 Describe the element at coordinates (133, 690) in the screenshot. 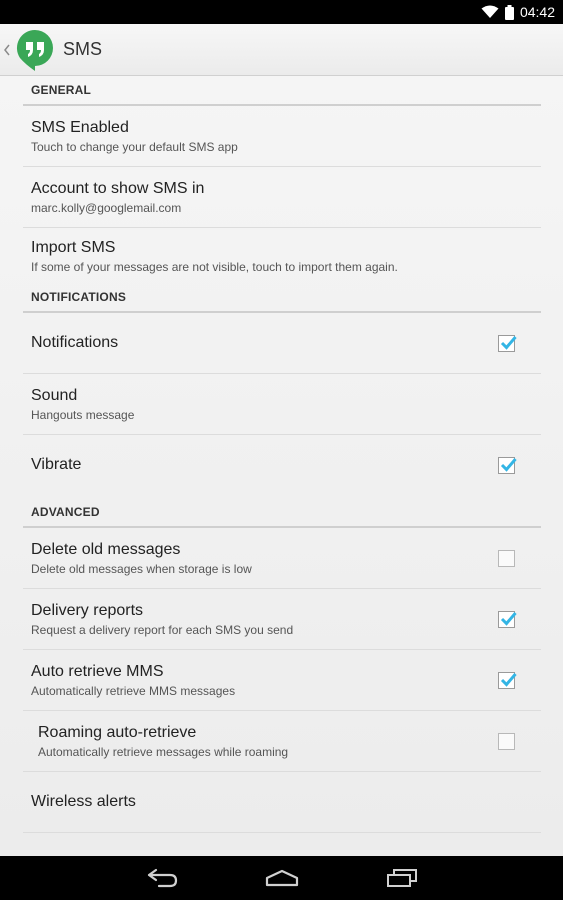

I see `pref-summary: Automatically retrieve MMS messages` at that location.